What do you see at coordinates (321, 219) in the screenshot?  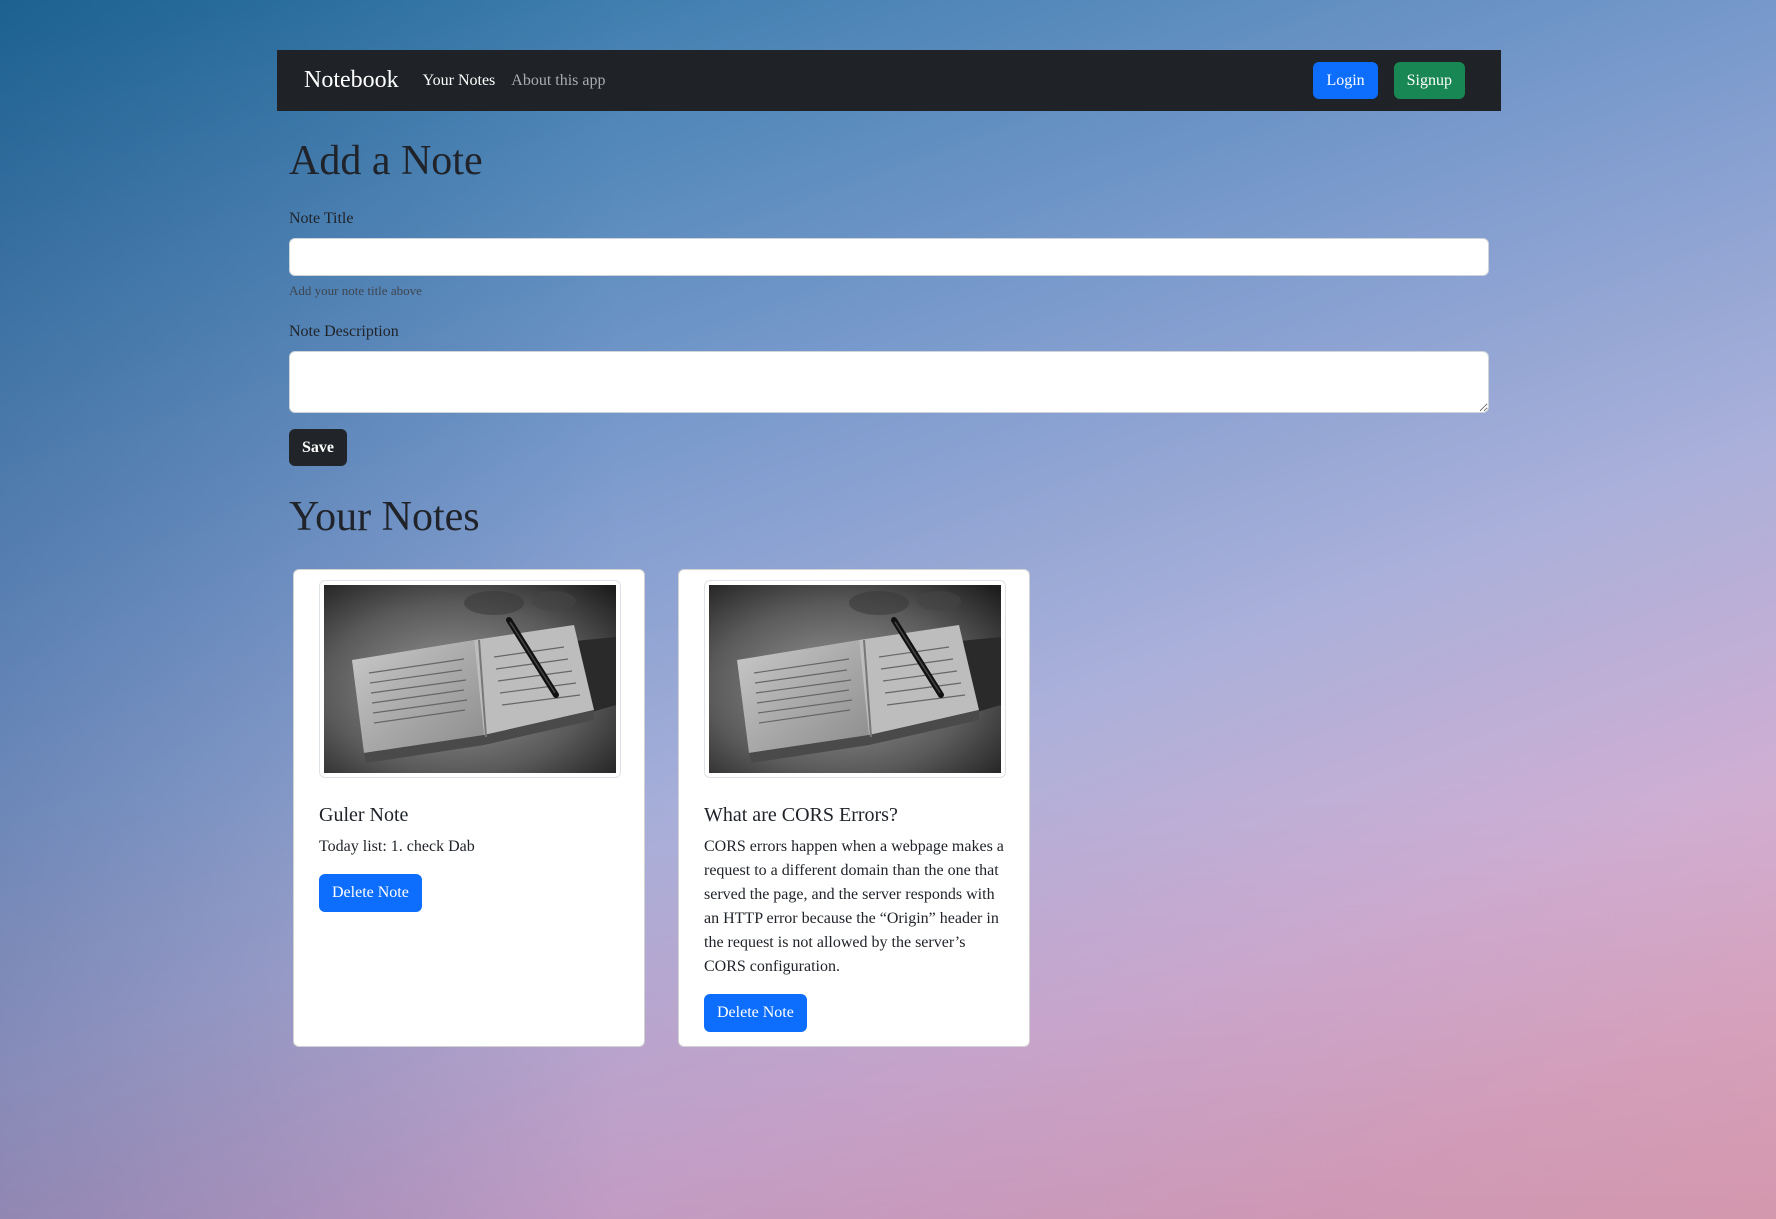 I see `note-title-label: Note Title` at bounding box center [321, 219].